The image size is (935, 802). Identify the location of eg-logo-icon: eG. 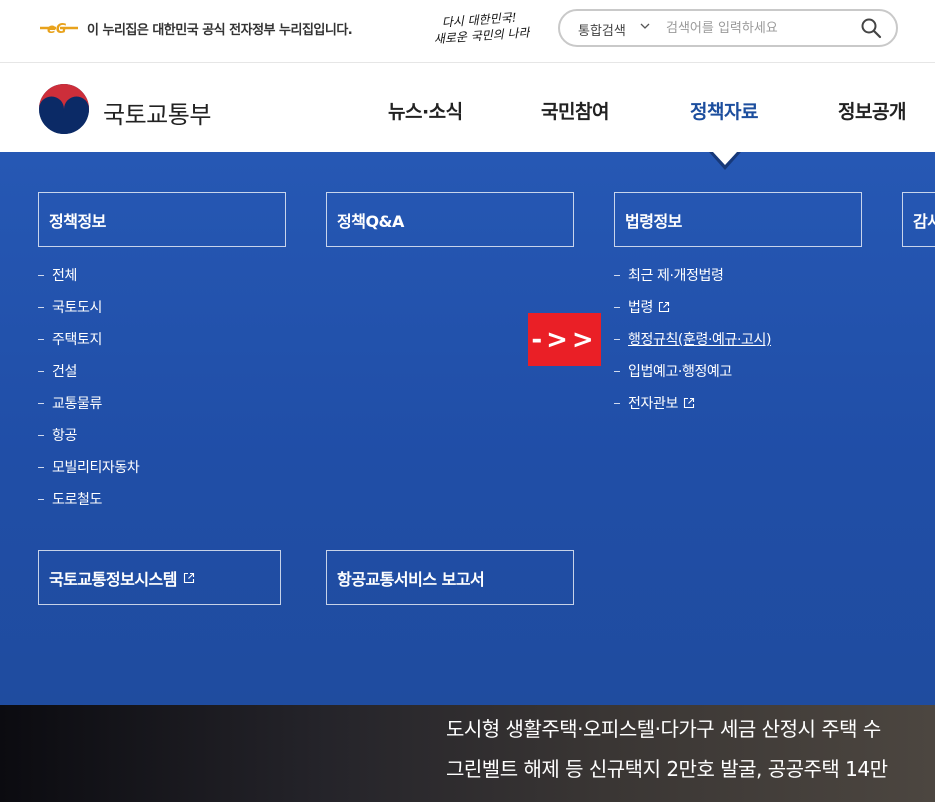
(59, 29).